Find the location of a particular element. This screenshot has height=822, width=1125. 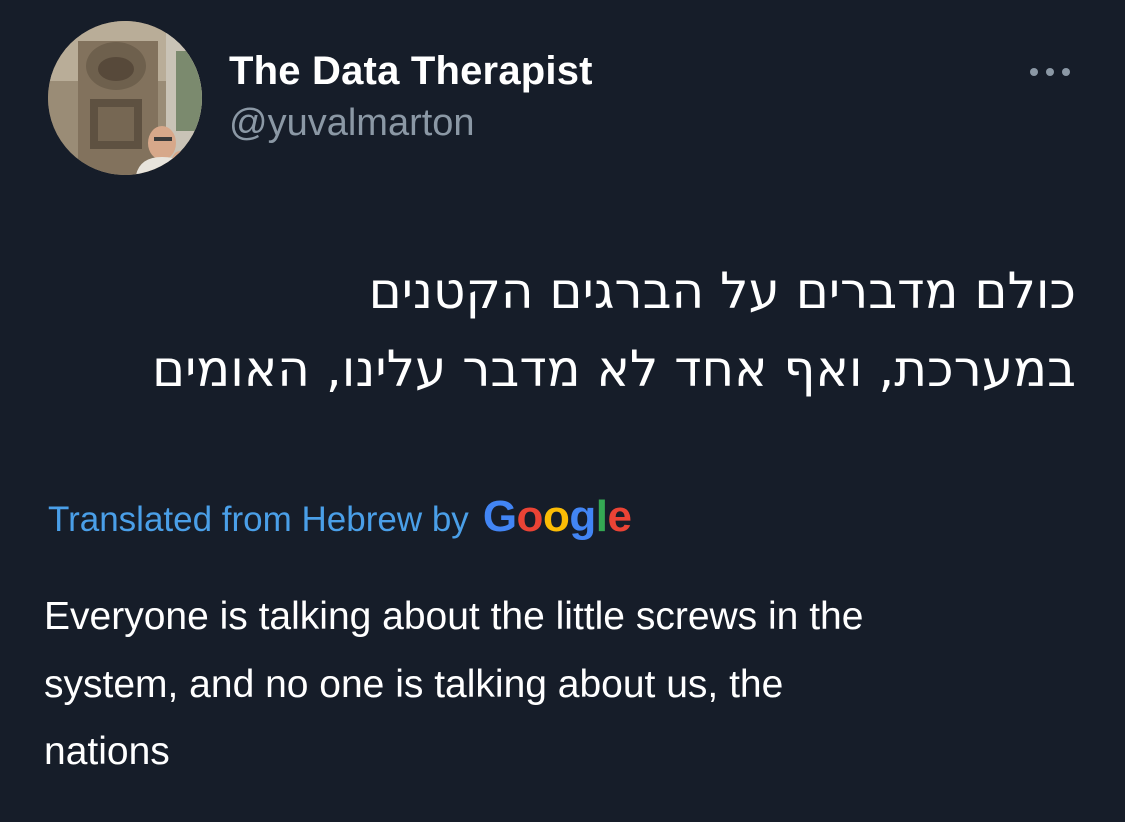

original-text-line: במערכת, ואף אחד לא מדבר עלינו, האומים is located at coordinates (613, 369).